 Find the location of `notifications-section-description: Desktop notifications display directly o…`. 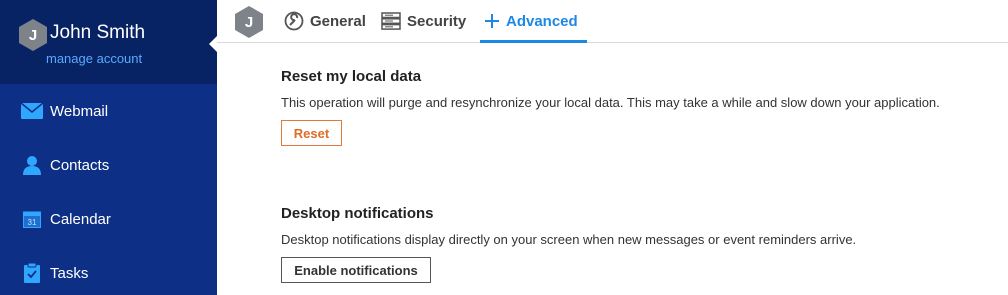

notifications-section-description: Desktop notifications display directly o… is located at coordinates (569, 239).